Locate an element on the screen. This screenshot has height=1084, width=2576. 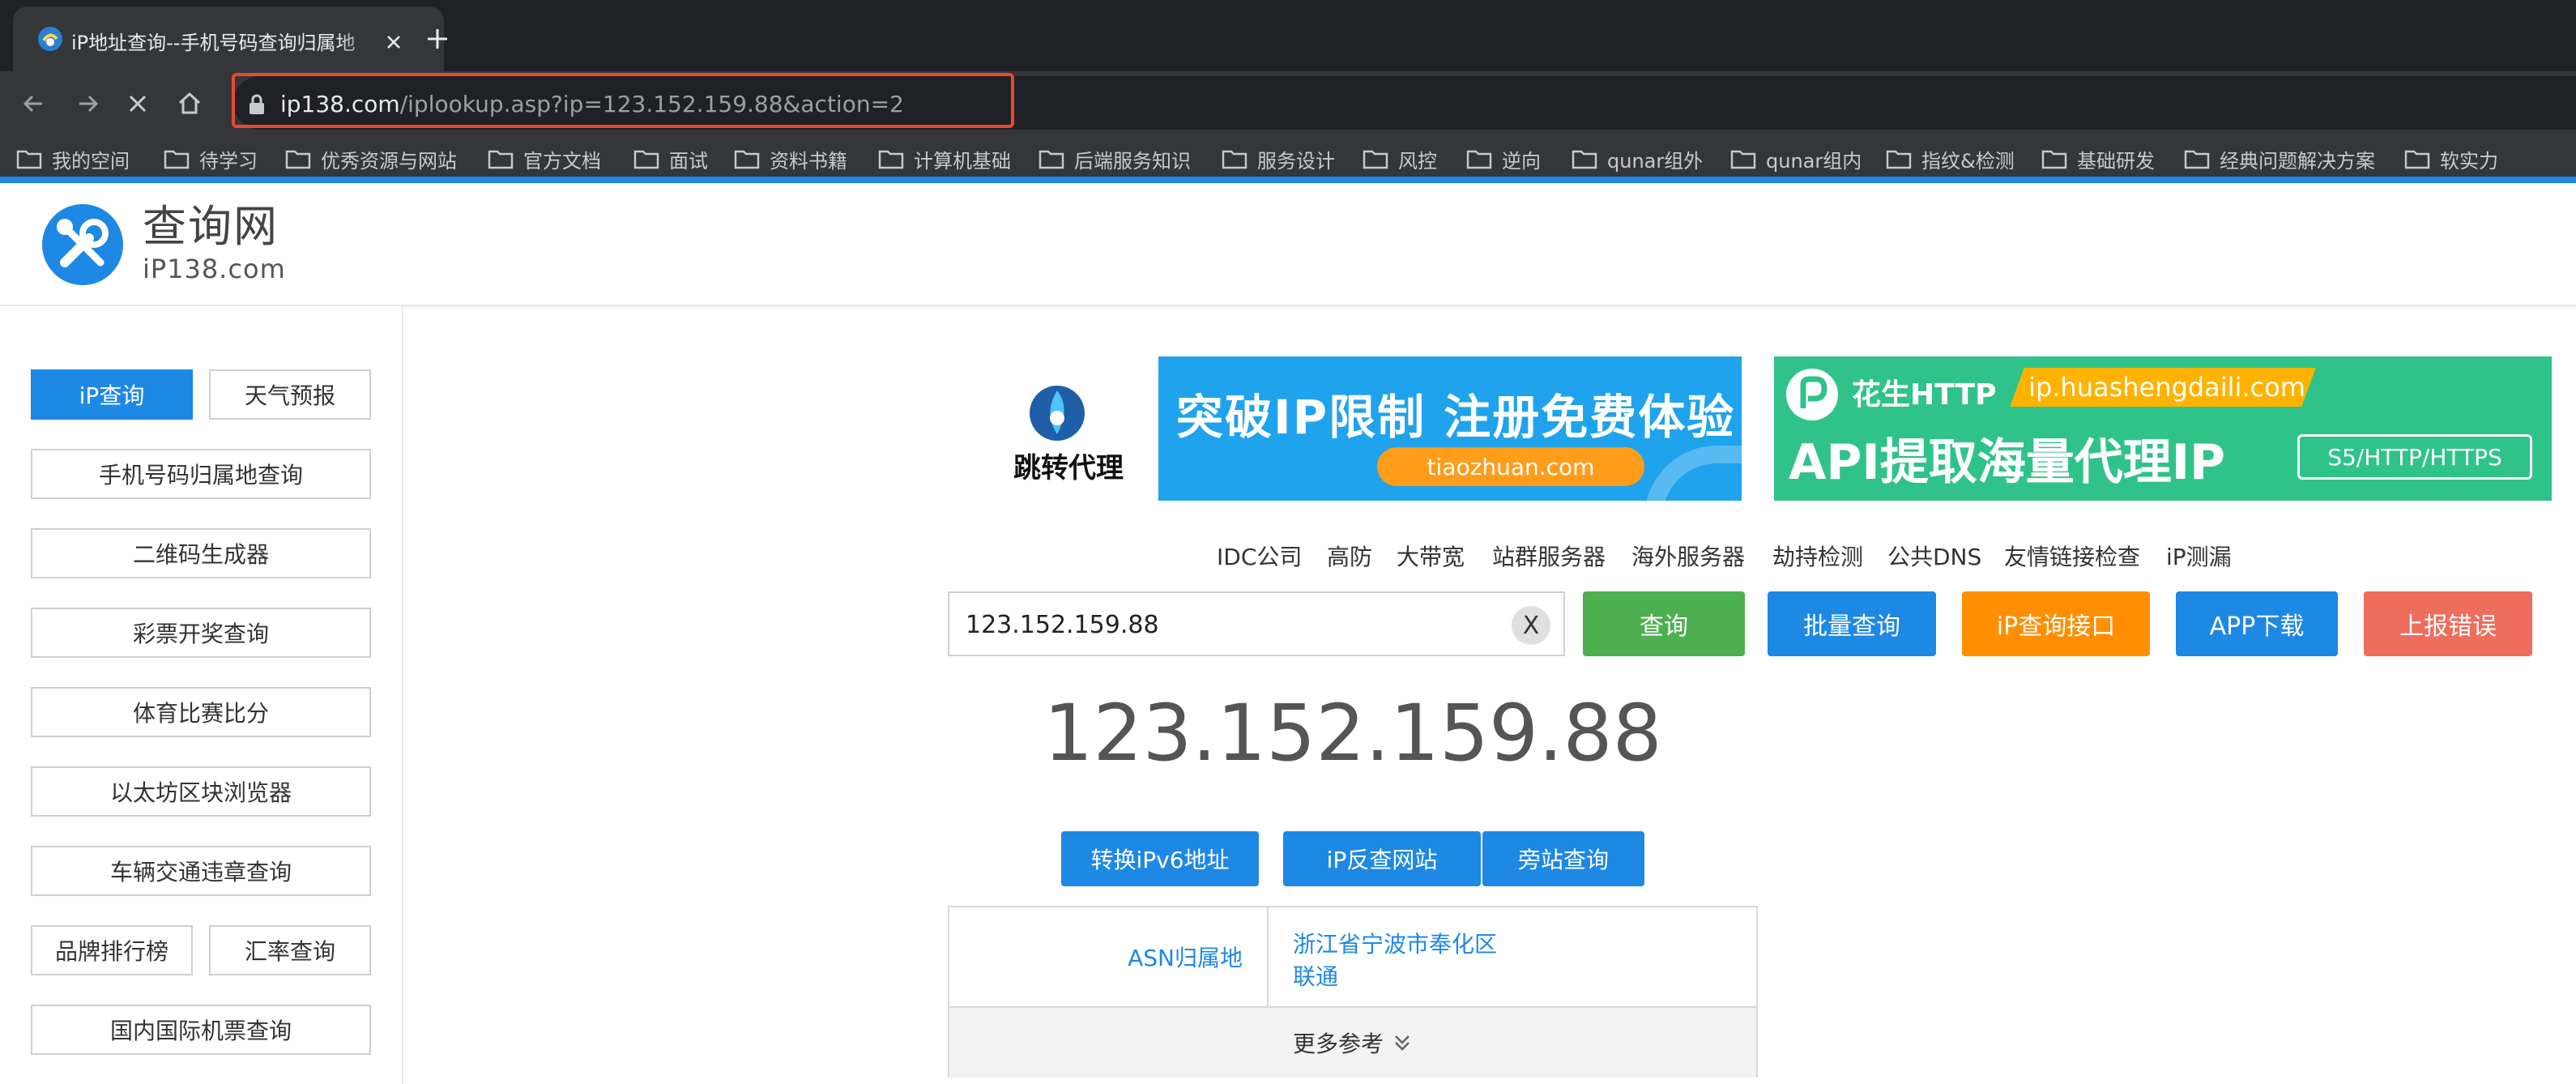
huasheng-logo-icon is located at coordinates (1812, 395).